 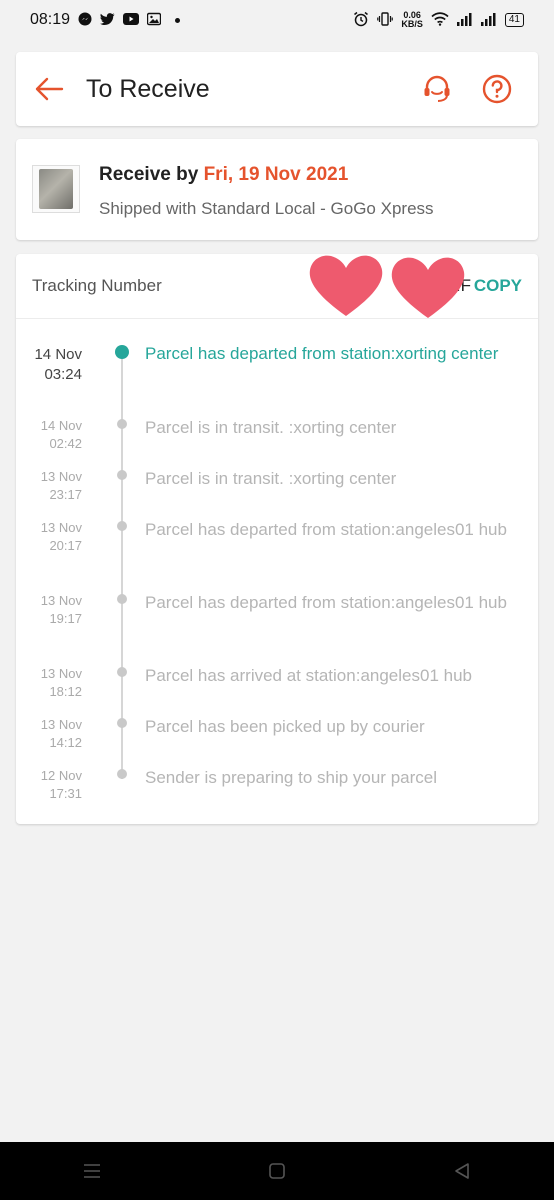 What do you see at coordinates (97, 285) in the screenshot?
I see `tracking-number-label: Tracking Number` at bounding box center [97, 285].